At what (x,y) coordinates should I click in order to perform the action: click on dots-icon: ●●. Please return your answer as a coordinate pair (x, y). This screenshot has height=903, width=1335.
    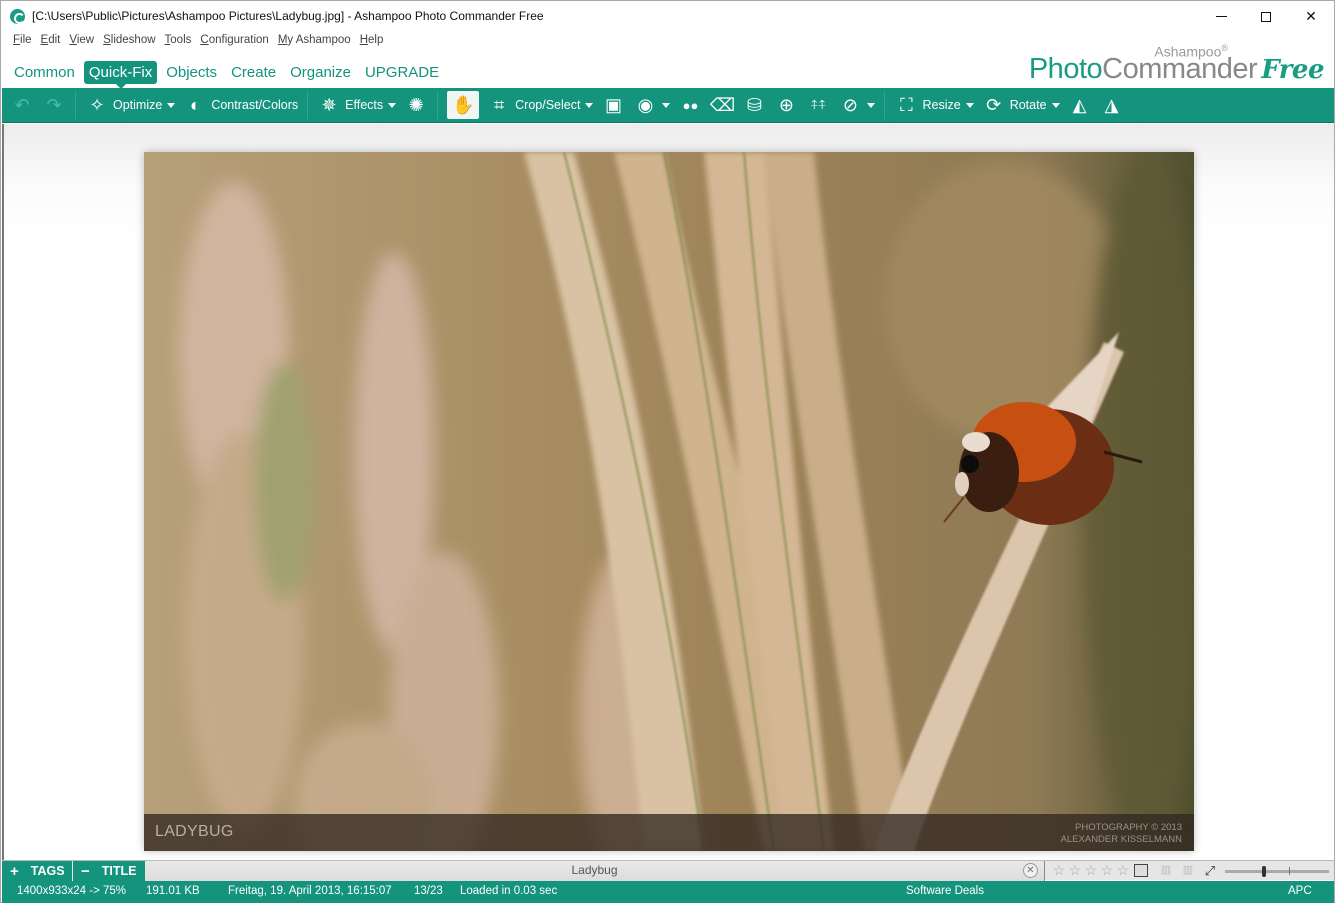
    Looking at the image, I should click on (690, 105).